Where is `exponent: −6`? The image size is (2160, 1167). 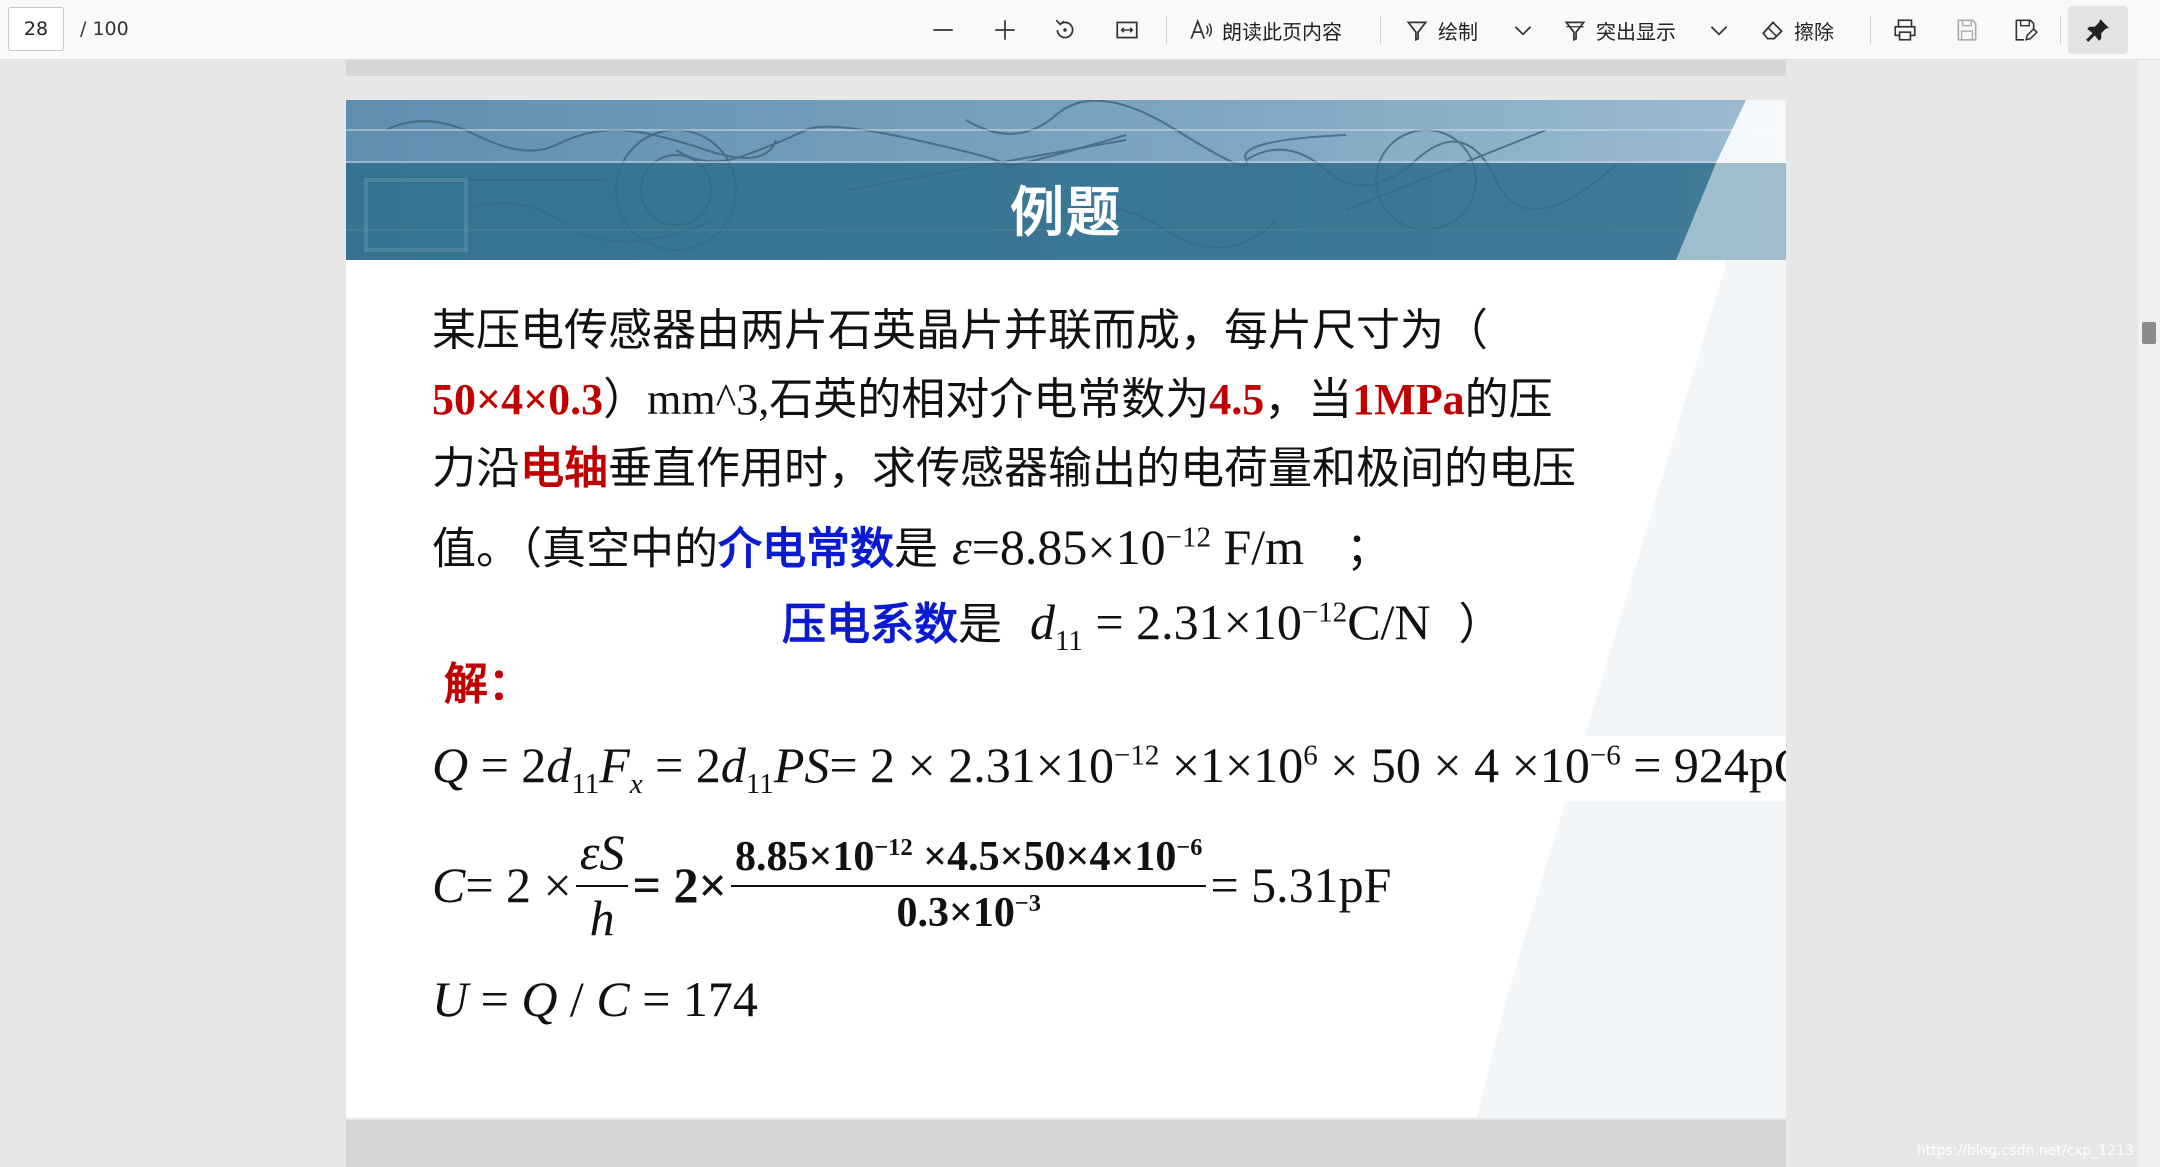 exponent: −6 is located at coordinates (1605, 755).